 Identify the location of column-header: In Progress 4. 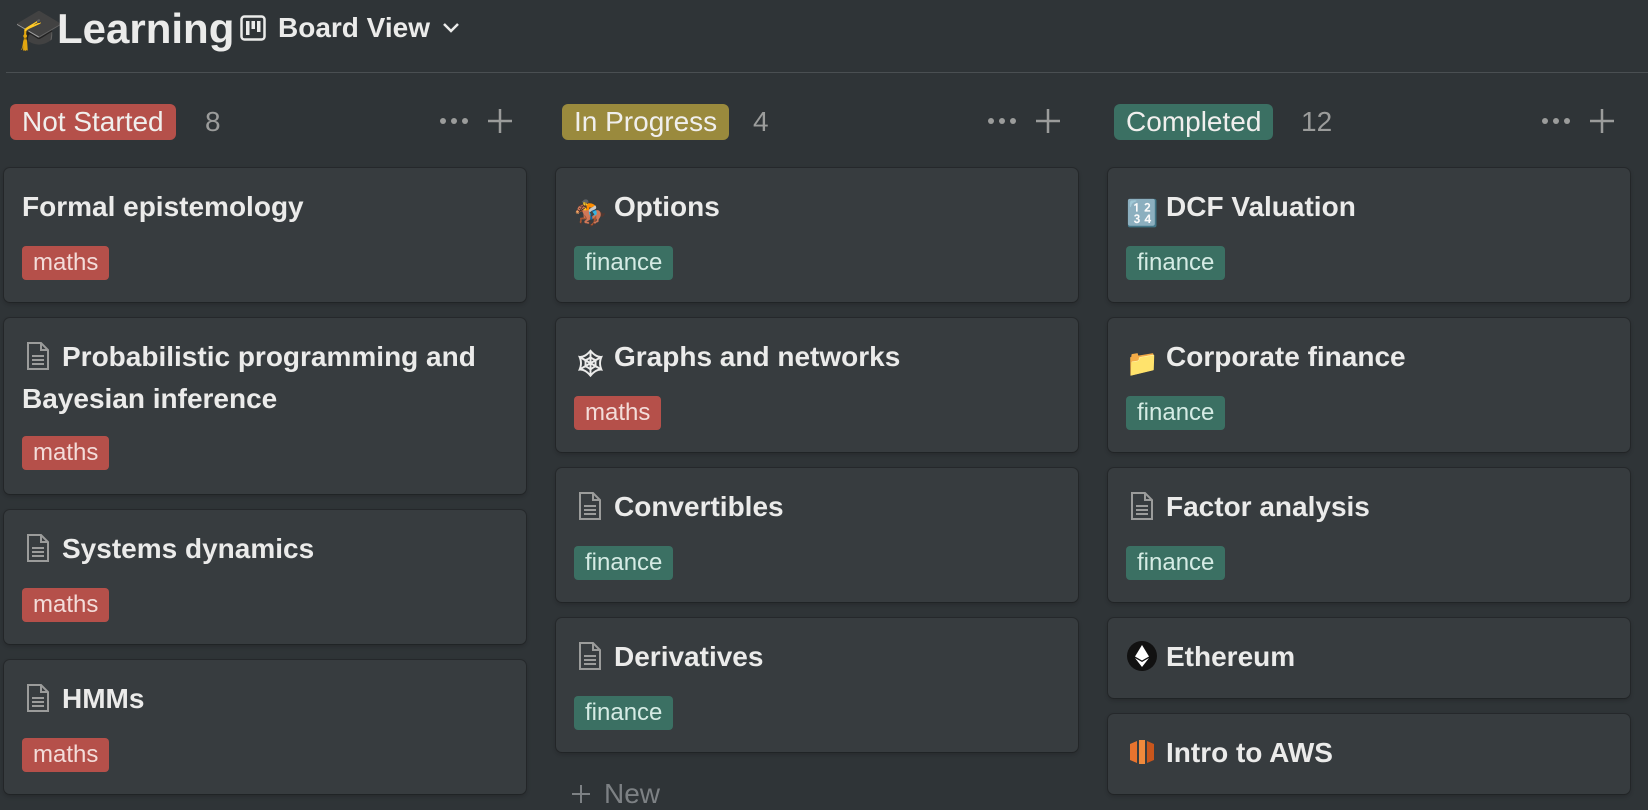
(816, 121).